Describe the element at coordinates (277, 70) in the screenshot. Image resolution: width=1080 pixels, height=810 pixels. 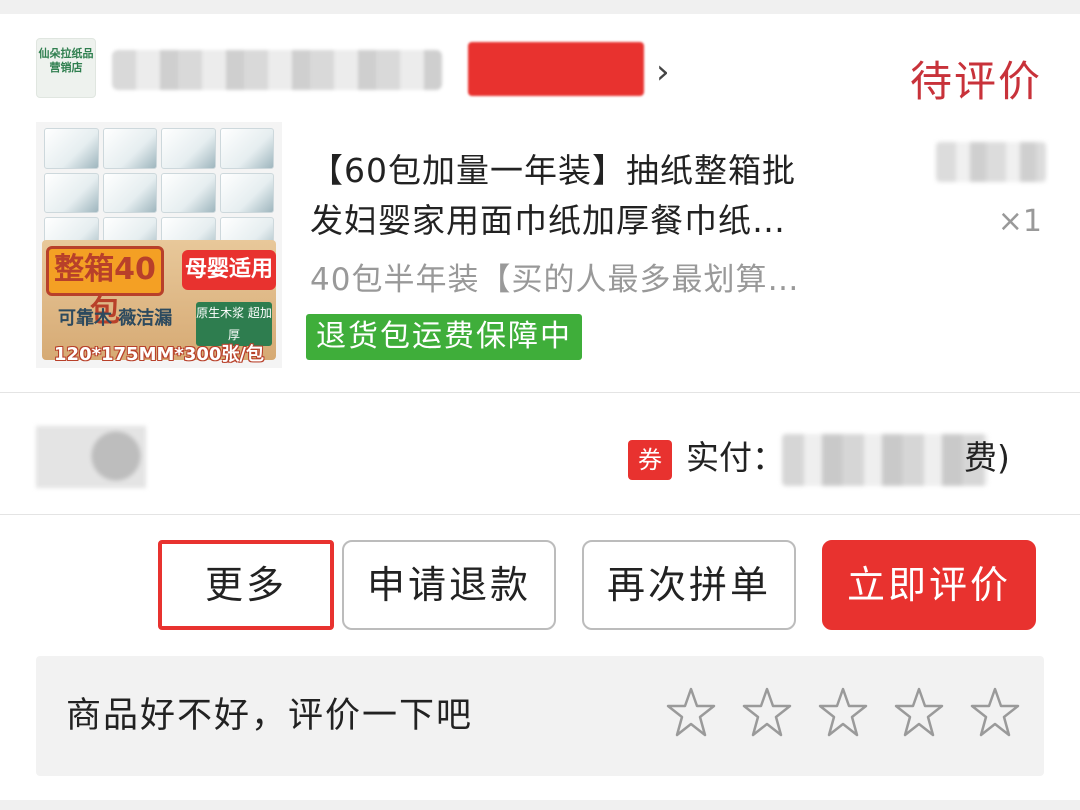
I see `shop-name-redacted` at that location.